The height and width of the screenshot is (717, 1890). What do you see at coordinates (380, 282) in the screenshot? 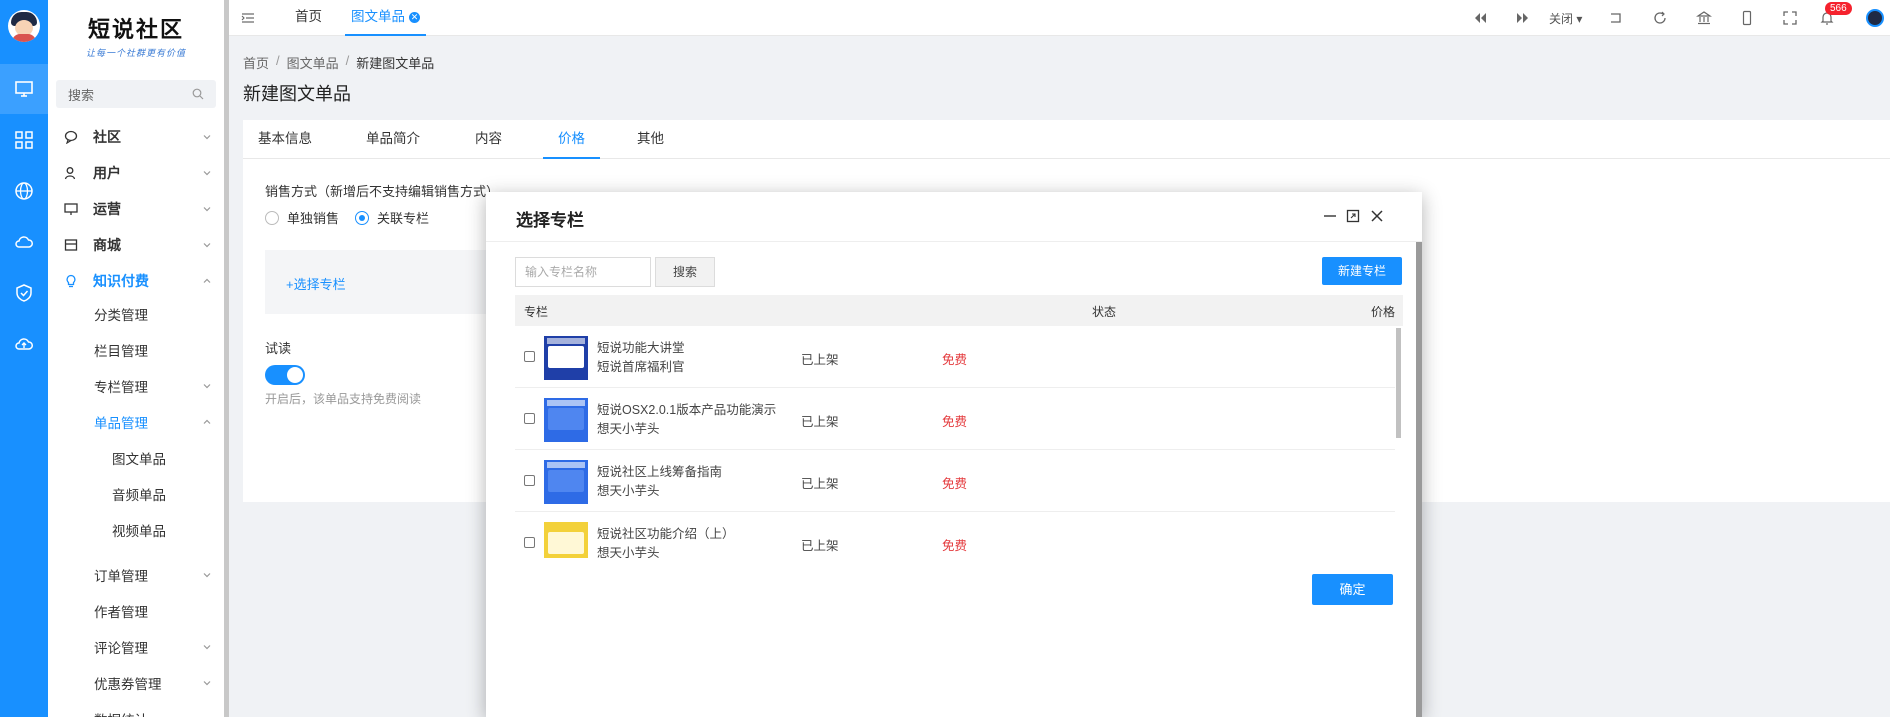
I see `select-column-box: +选择专栏` at bounding box center [380, 282].